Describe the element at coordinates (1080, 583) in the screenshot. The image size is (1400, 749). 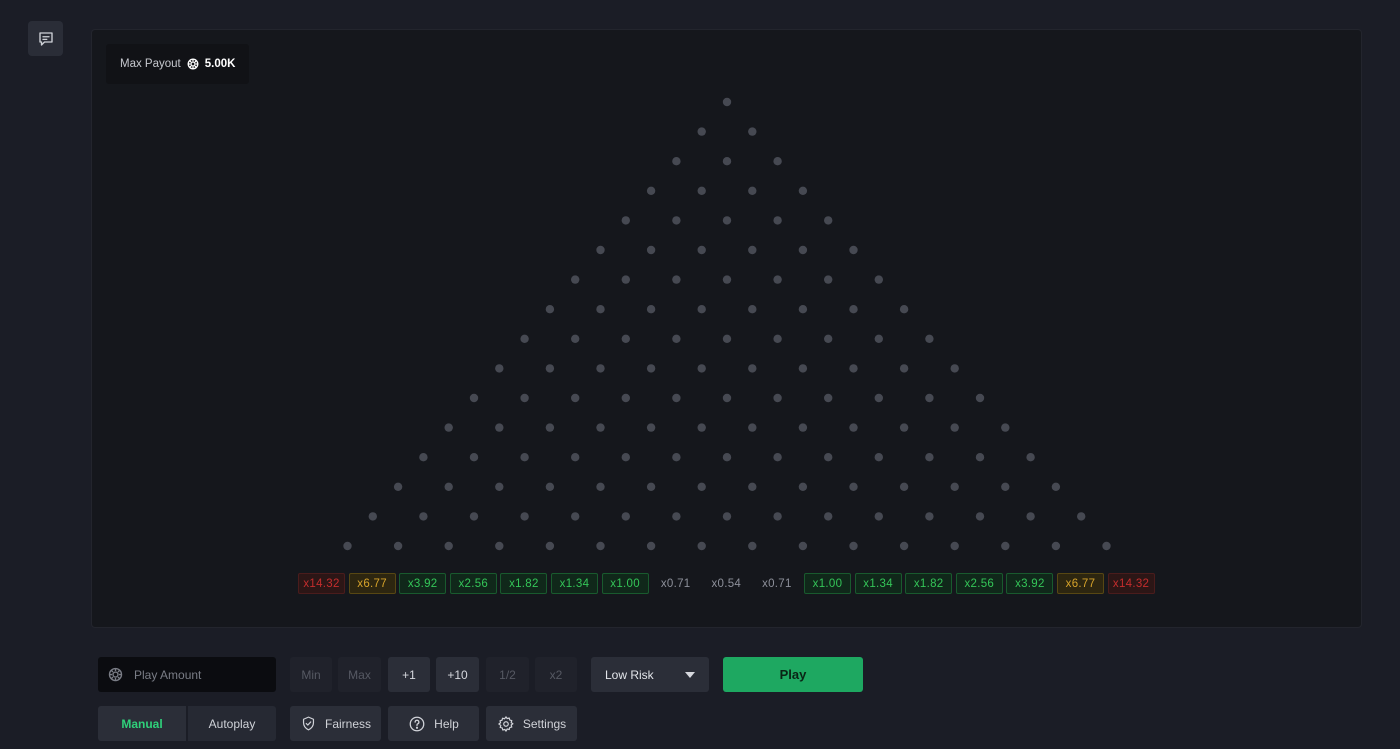
I see `multiplier-slot: x6.77` at that location.